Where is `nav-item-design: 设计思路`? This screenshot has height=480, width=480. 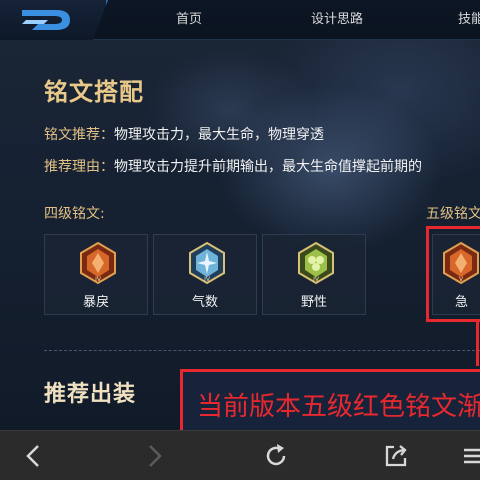
nav-item-design: 设计思路 is located at coordinates (337, 20).